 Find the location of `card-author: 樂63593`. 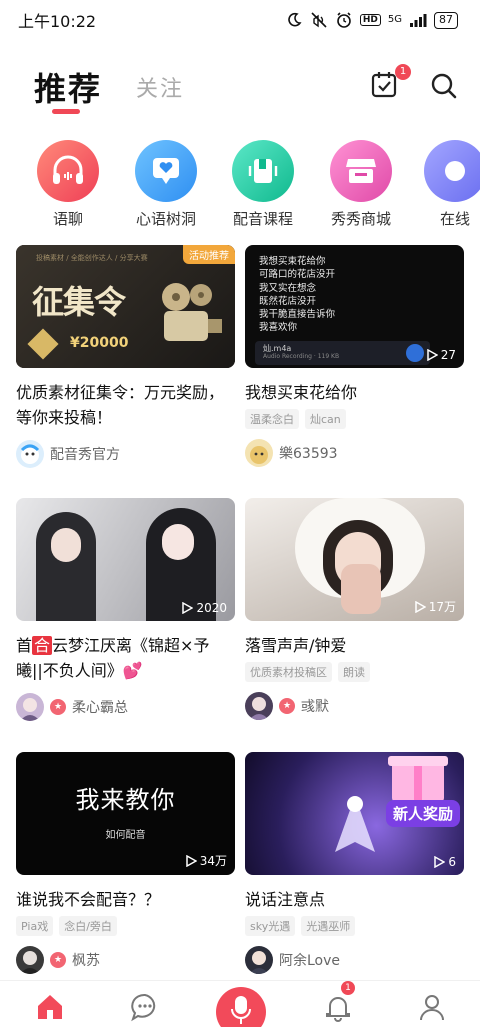

card-author: 樂63593 is located at coordinates (354, 453).